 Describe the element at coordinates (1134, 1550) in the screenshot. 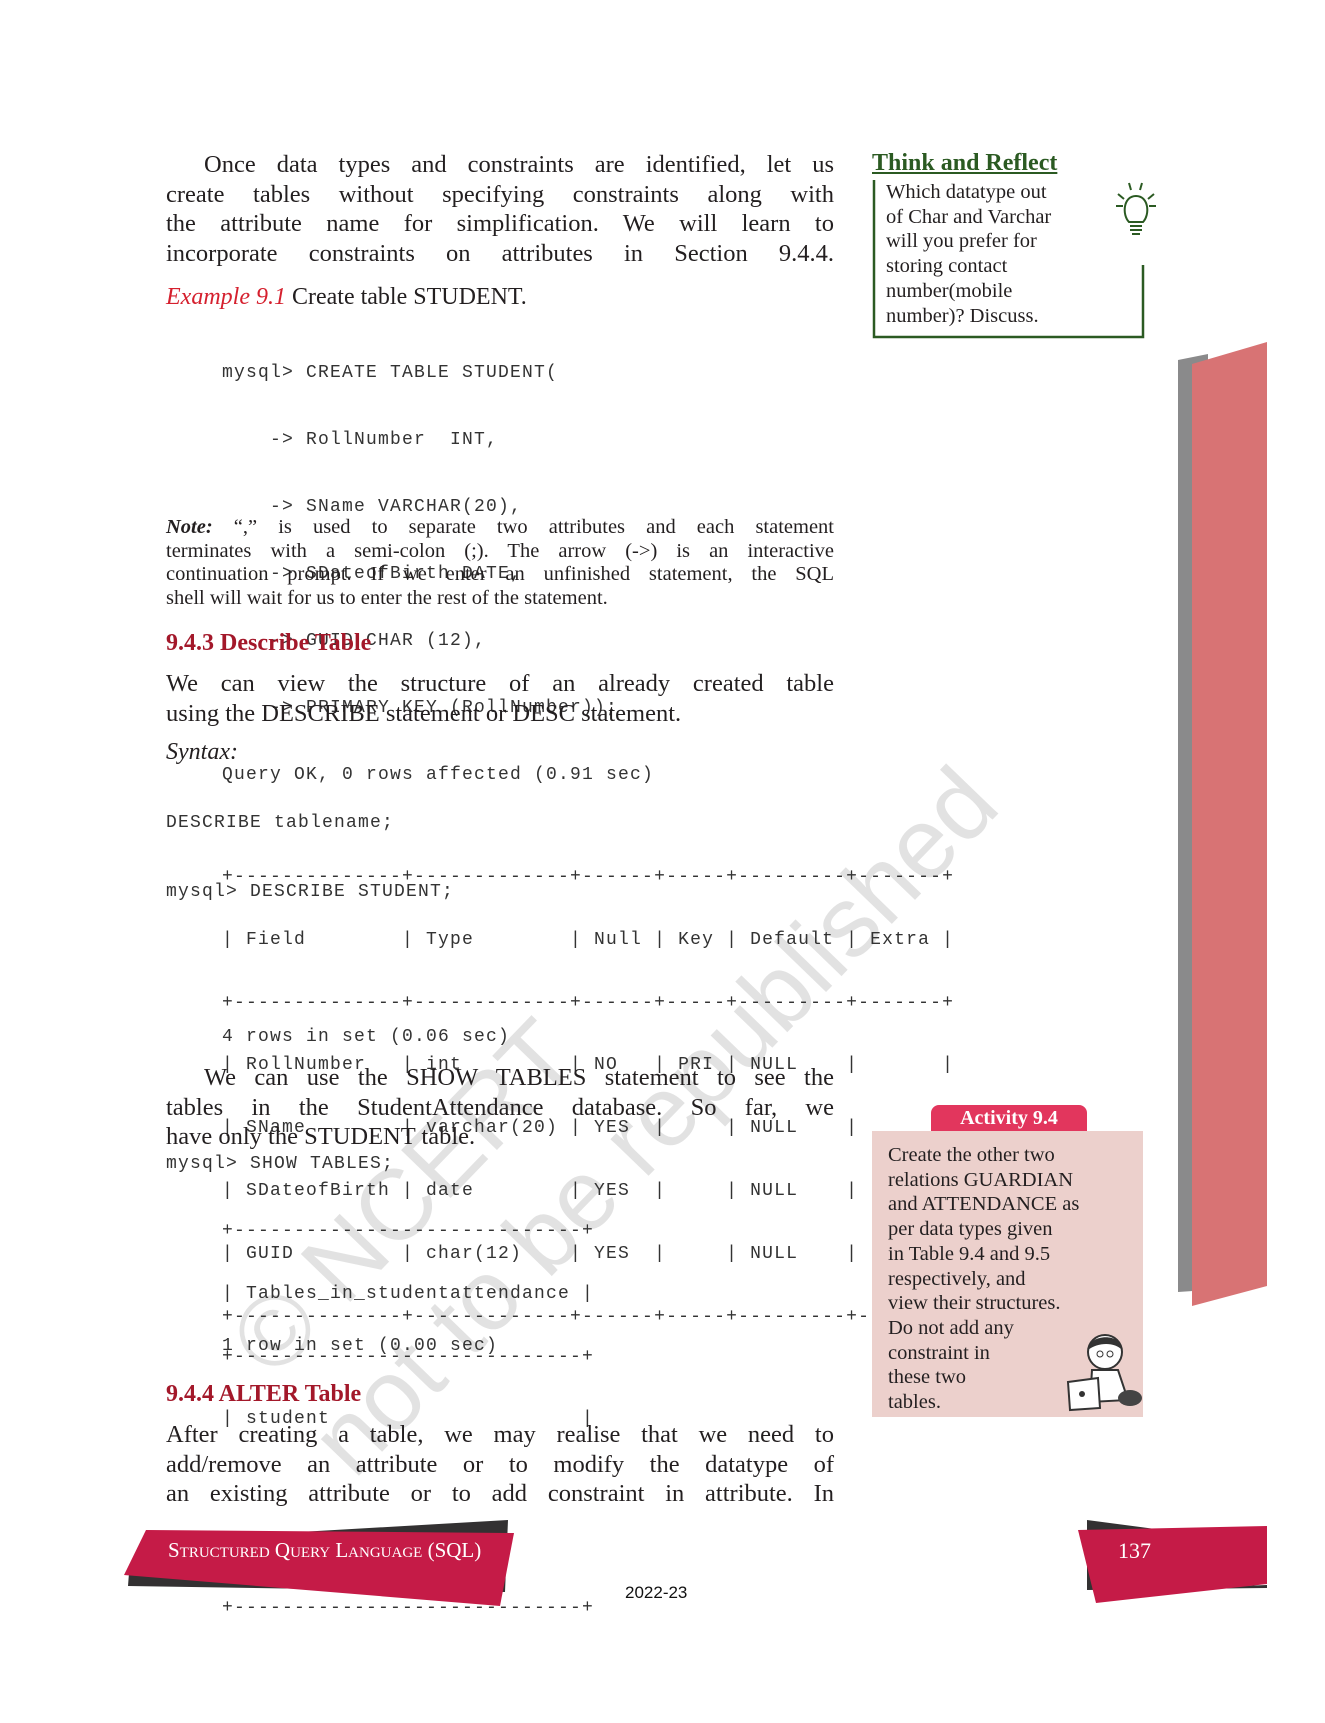

I see `page-number: 137` at that location.